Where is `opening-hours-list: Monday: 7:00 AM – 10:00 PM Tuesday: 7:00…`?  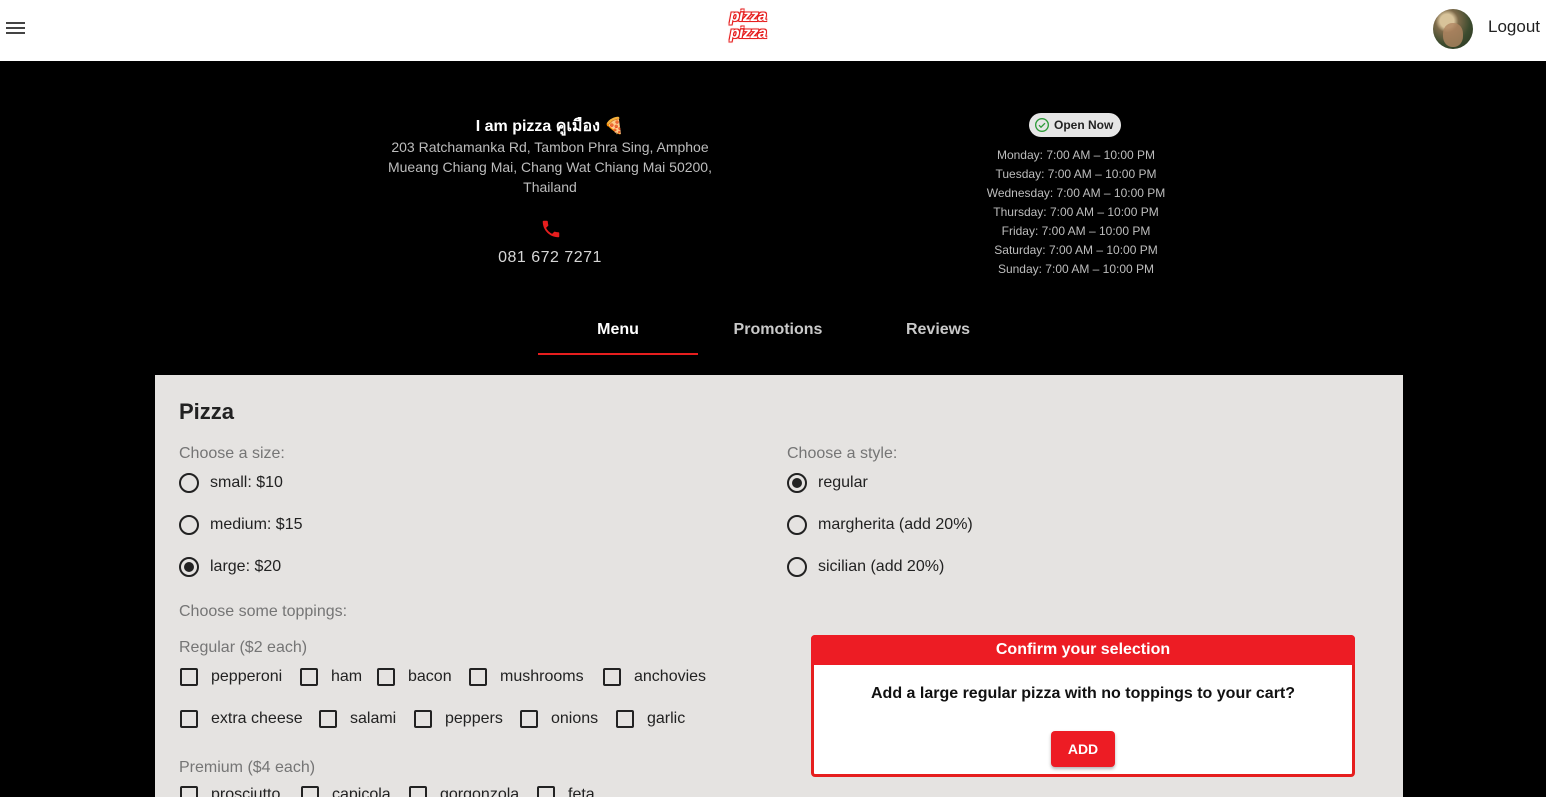 opening-hours-list: Monday: 7:00 AM – 10:00 PM Tuesday: 7:00… is located at coordinates (1076, 212).